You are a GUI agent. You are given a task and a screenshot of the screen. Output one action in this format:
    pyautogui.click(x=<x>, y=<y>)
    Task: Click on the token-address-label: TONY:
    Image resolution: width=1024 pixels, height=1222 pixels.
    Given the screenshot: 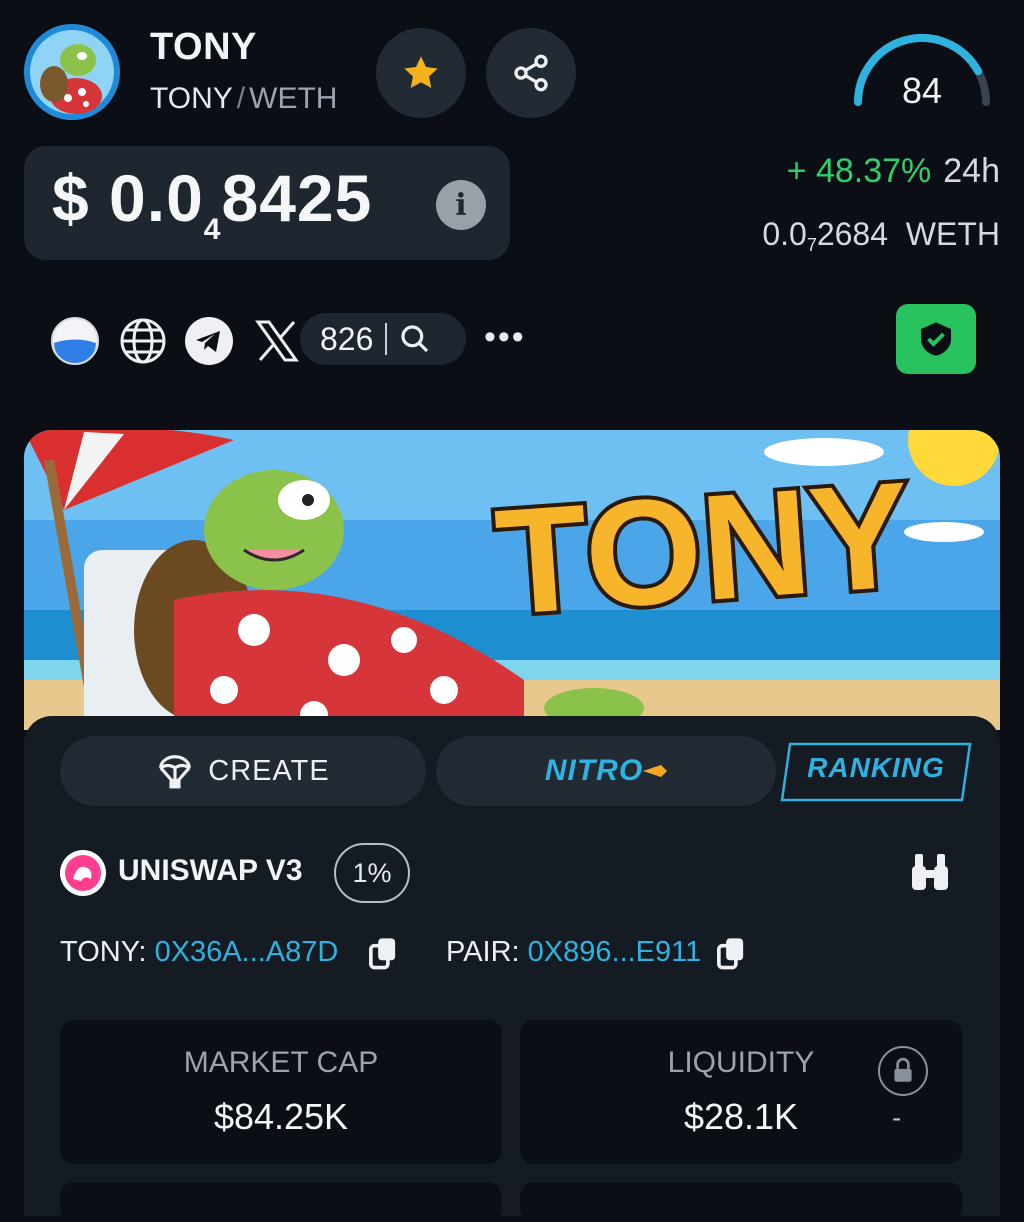 What is the action you would take?
    pyautogui.click(x=103, y=952)
    